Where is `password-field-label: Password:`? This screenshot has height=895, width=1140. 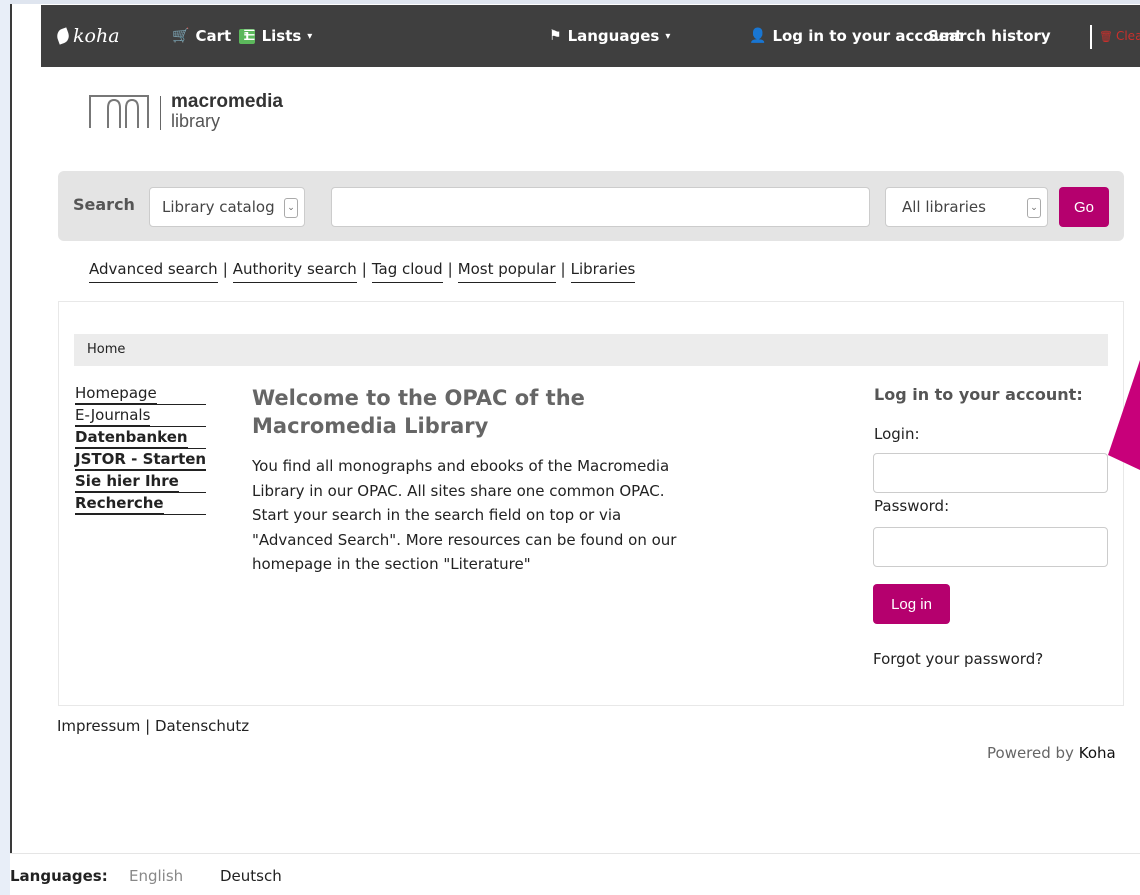
password-field-label: Password: is located at coordinates (912, 506).